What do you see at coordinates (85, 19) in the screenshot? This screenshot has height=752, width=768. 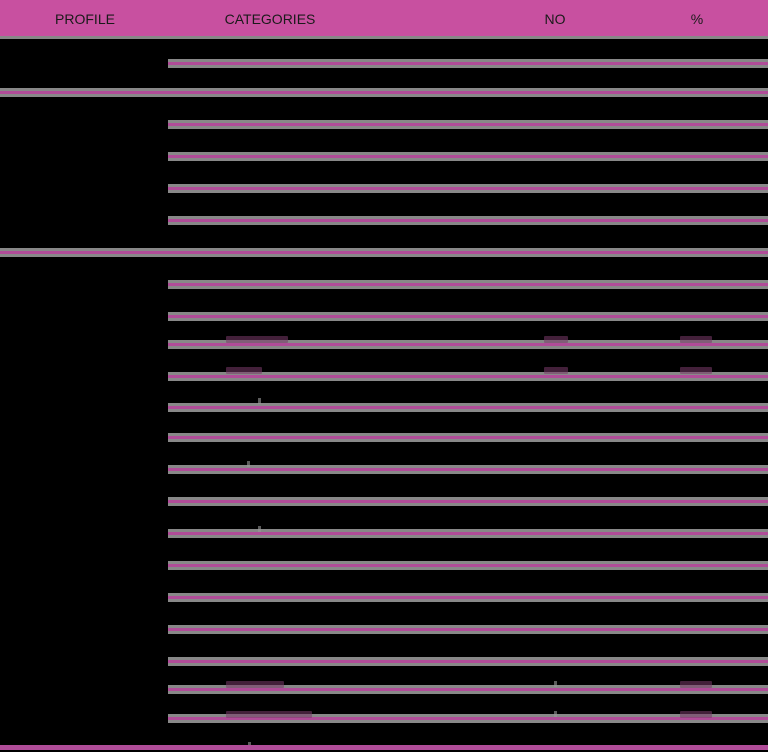 I see `header-profile: PROFILE` at bounding box center [85, 19].